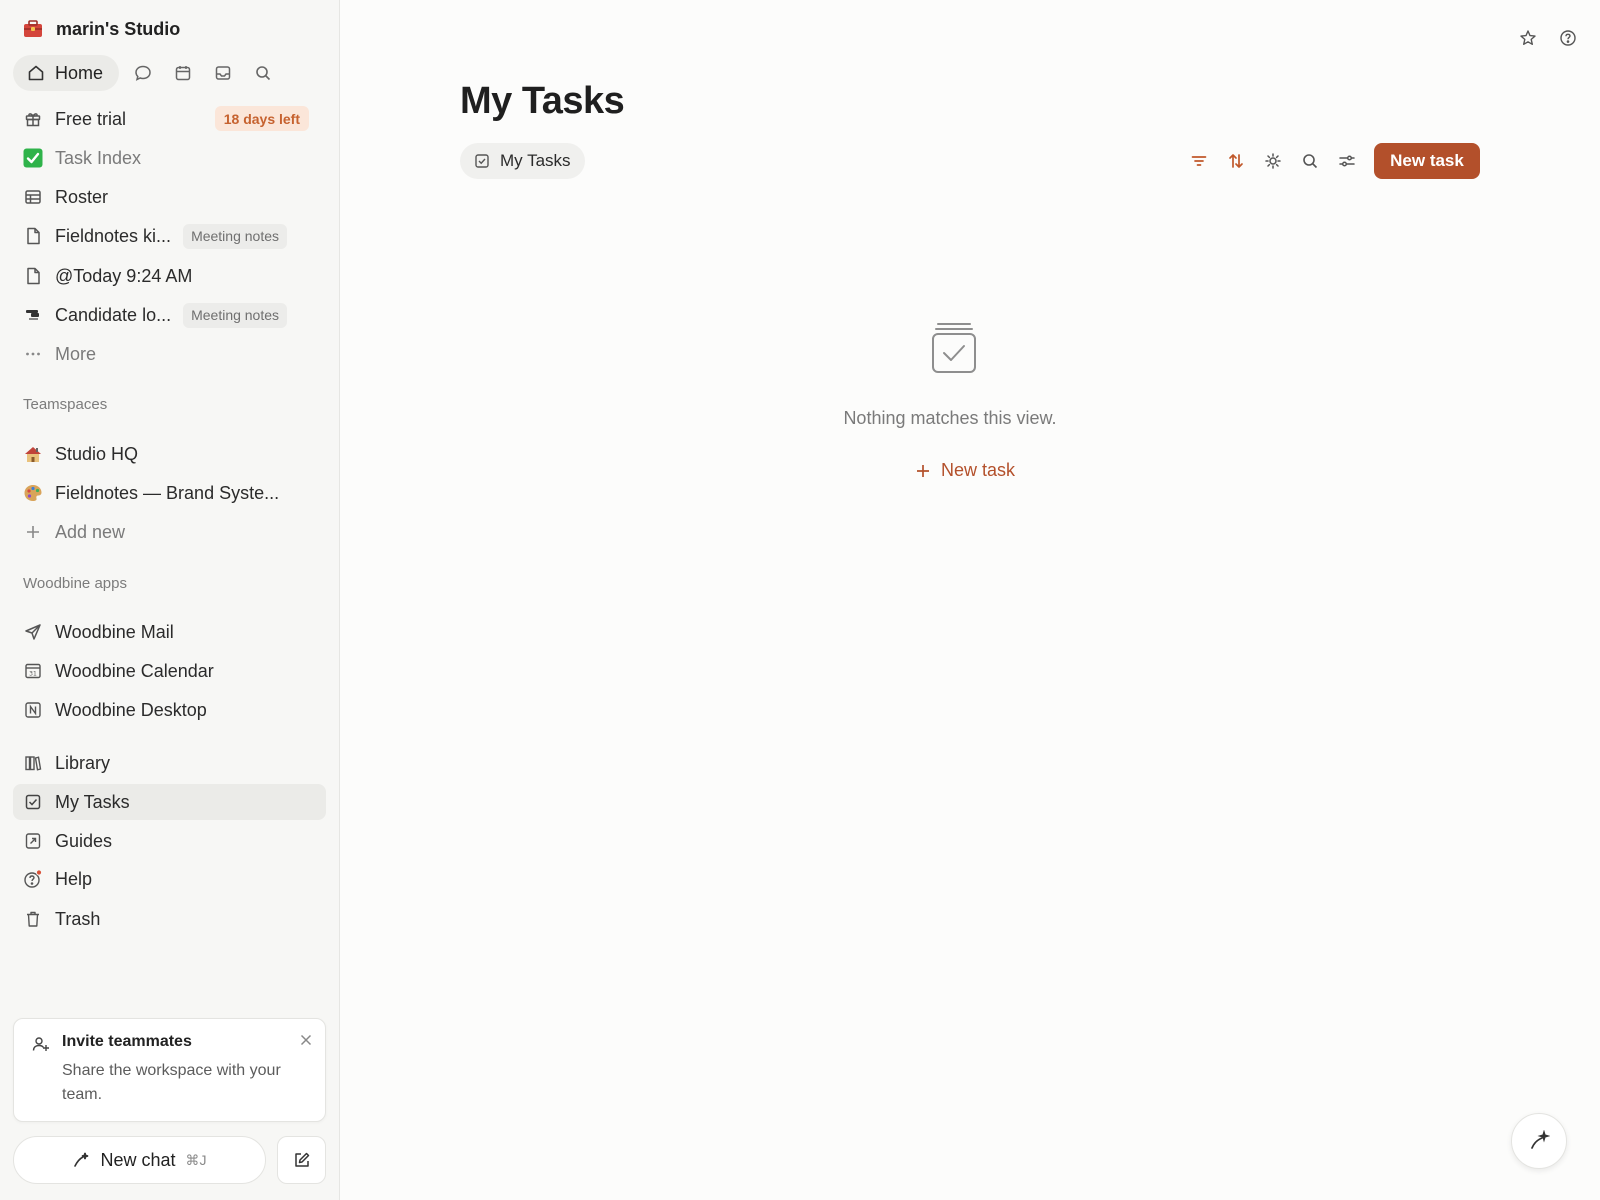 The height and width of the screenshot is (1200, 1600). I want to click on sidebar-item-free-trial: Free trial 18 days left, so click(169, 119).